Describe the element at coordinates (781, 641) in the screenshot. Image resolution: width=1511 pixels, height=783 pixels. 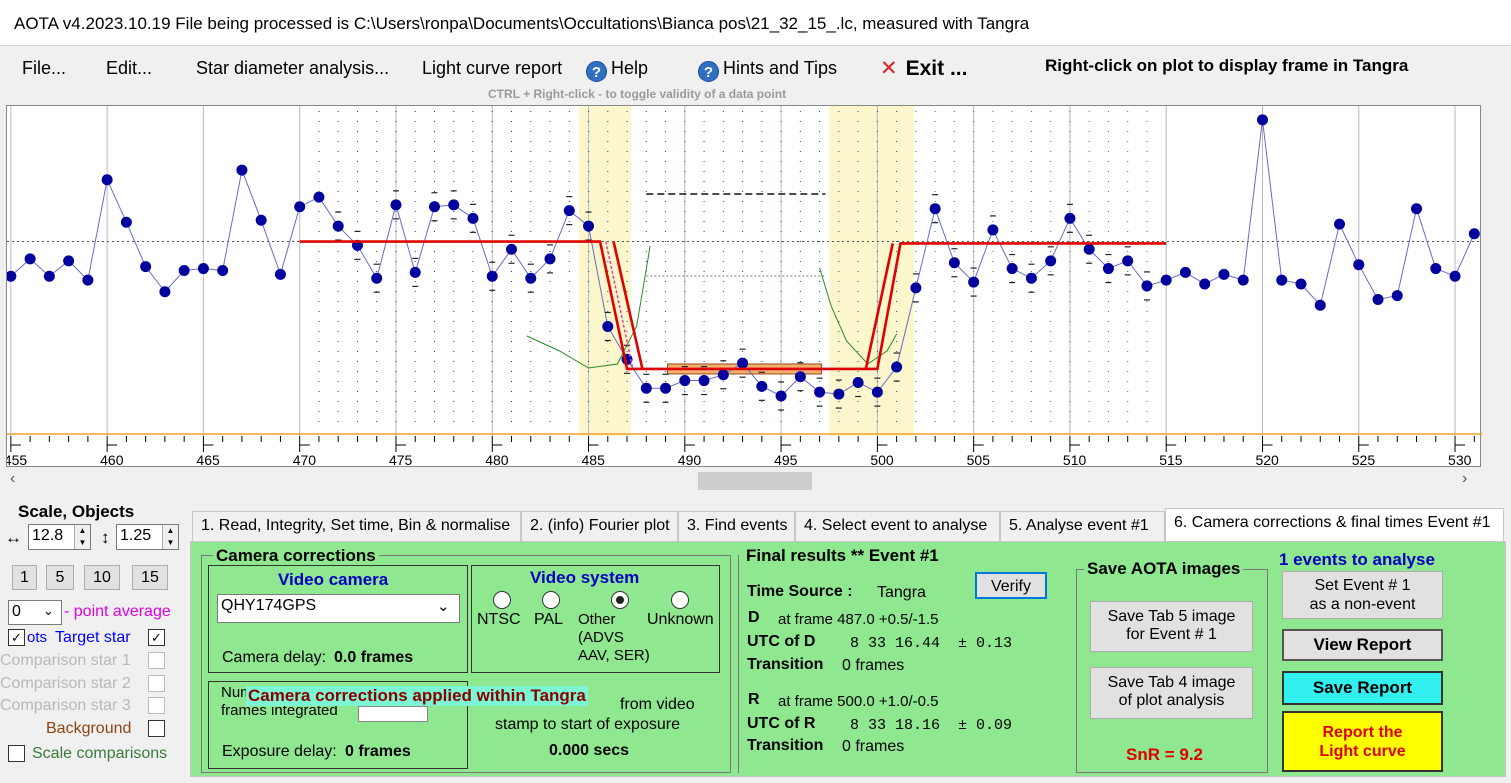
I see `utc-d-label: UTC of D` at that location.